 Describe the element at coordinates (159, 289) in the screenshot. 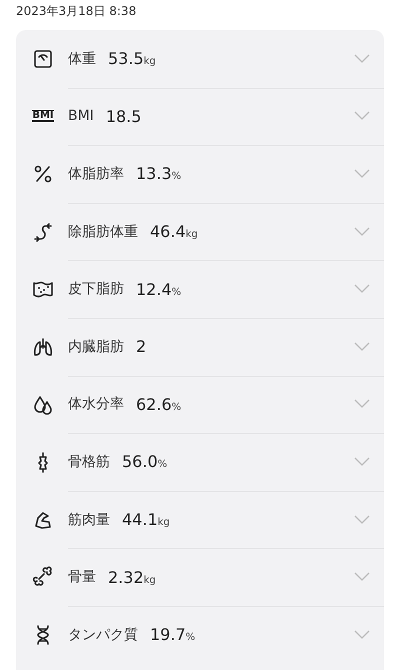

I see `metric-value: 12.4%` at that location.